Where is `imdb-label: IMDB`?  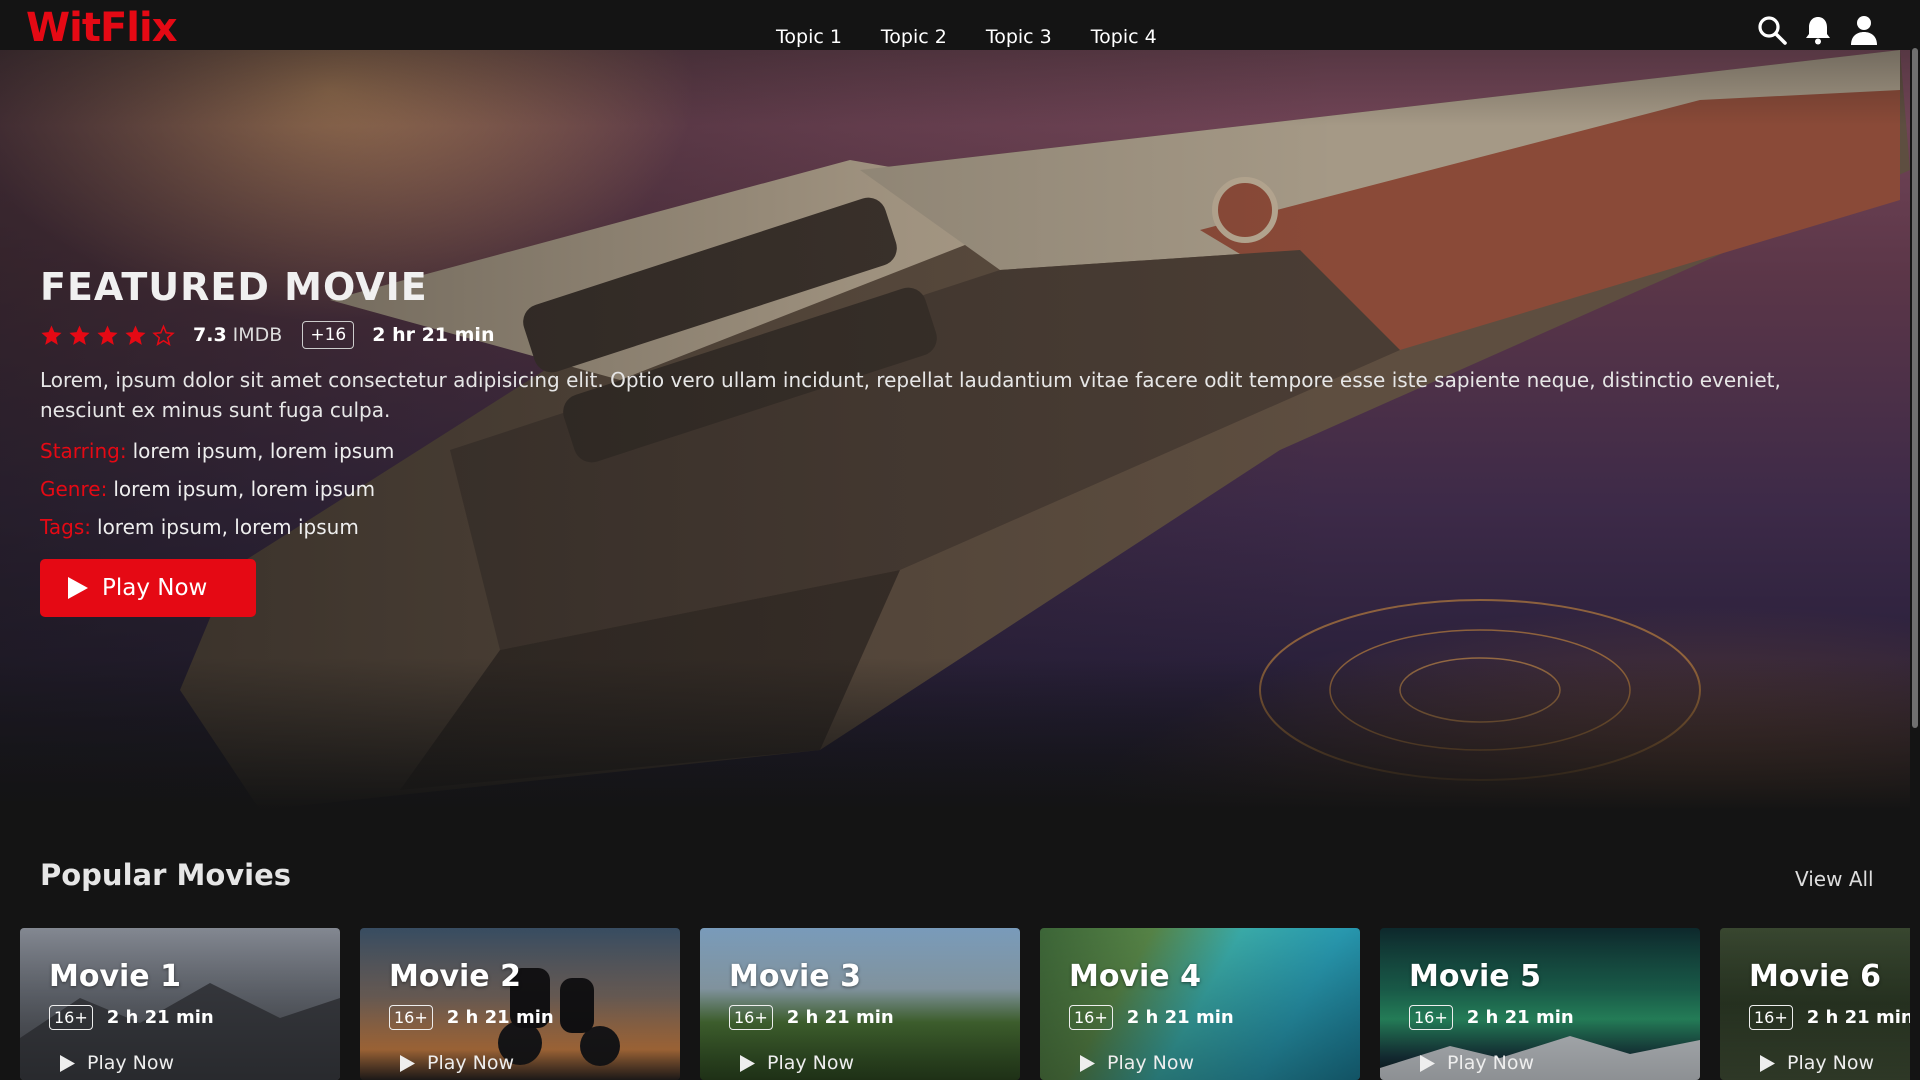
imdb-label: IMDB is located at coordinates (257, 335).